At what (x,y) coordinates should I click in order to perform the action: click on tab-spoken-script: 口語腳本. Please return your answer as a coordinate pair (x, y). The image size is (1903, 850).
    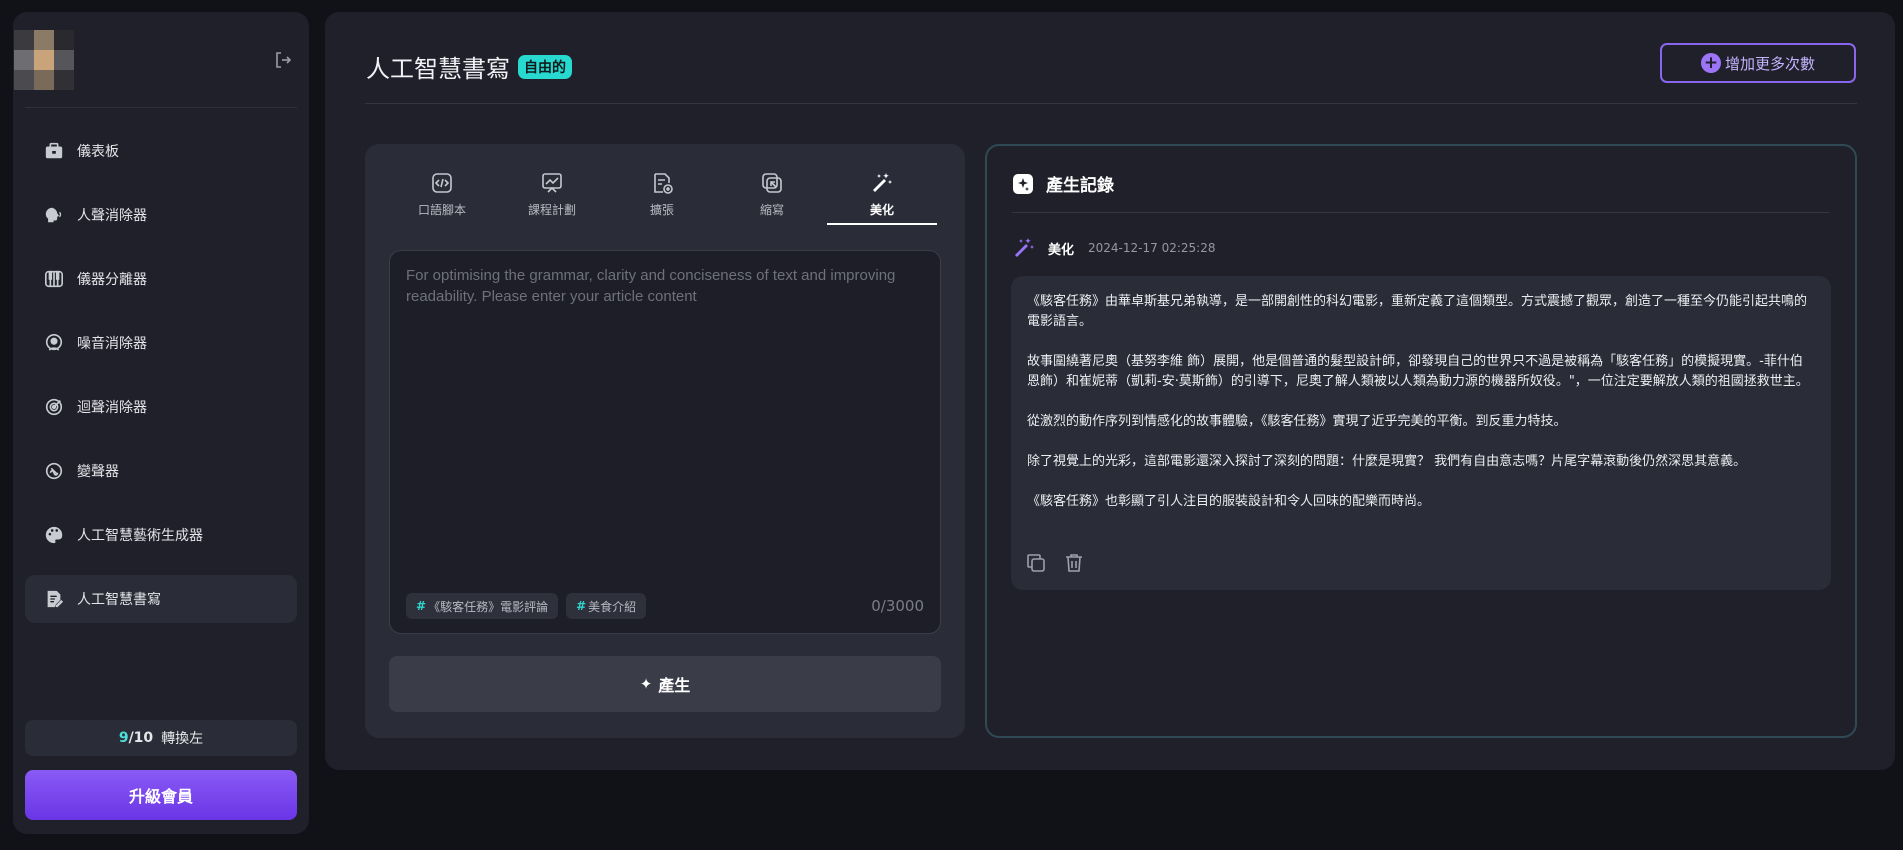
    Looking at the image, I should click on (442, 194).